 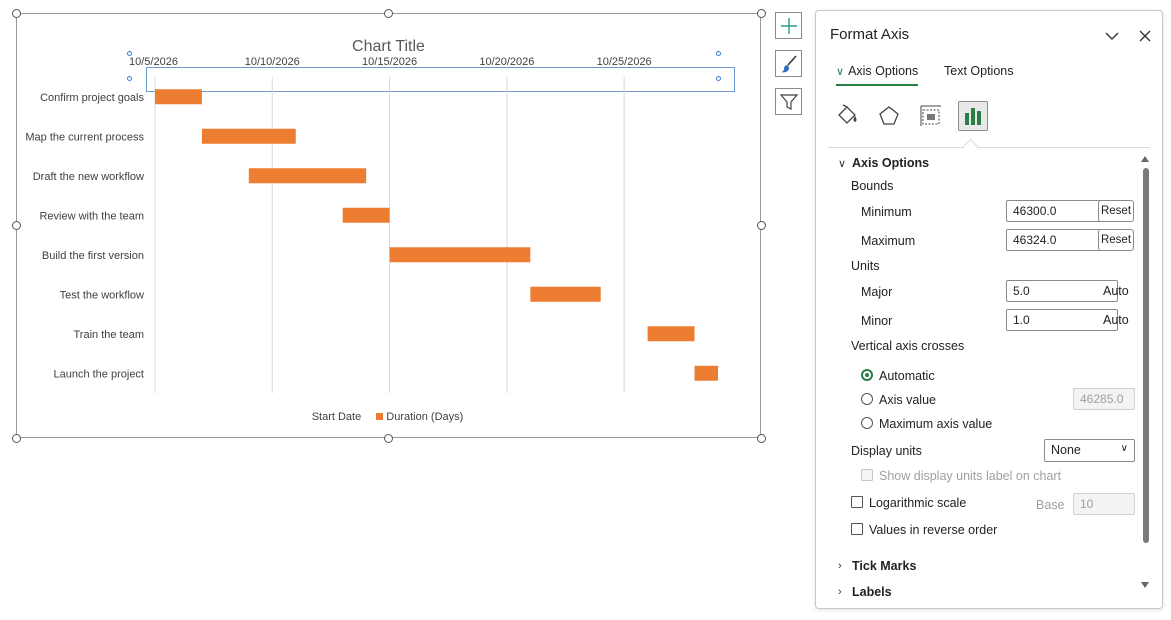 I want to click on reverse-order-checkbox, so click(x=857, y=529).